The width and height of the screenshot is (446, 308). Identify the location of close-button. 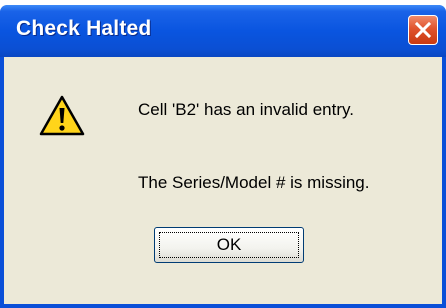
(423, 30).